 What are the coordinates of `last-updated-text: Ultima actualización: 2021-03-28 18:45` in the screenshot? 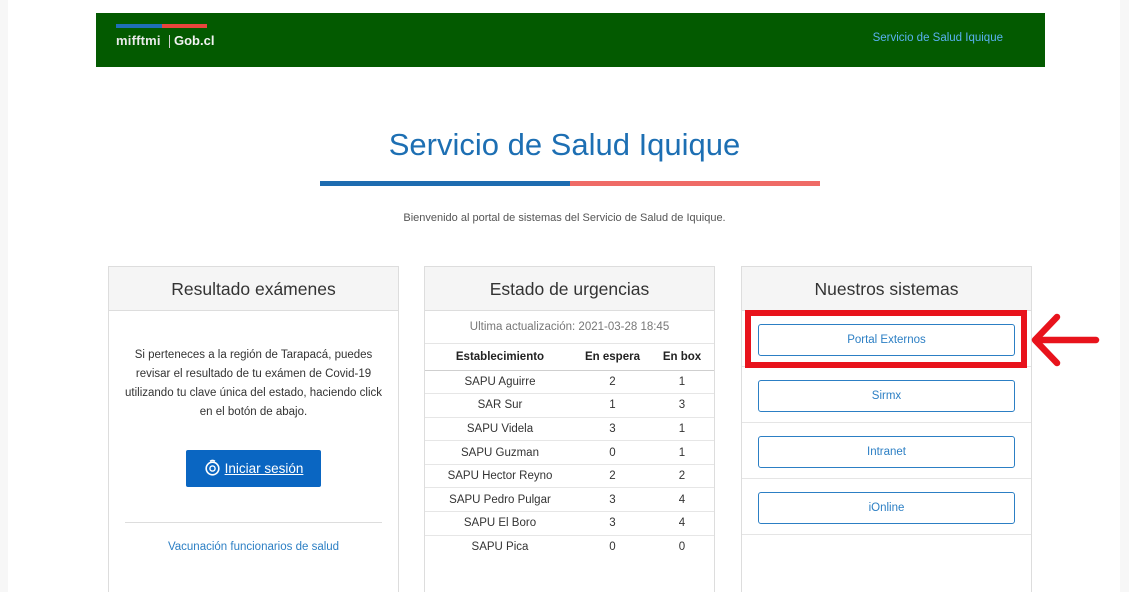 It's located at (569, 327).